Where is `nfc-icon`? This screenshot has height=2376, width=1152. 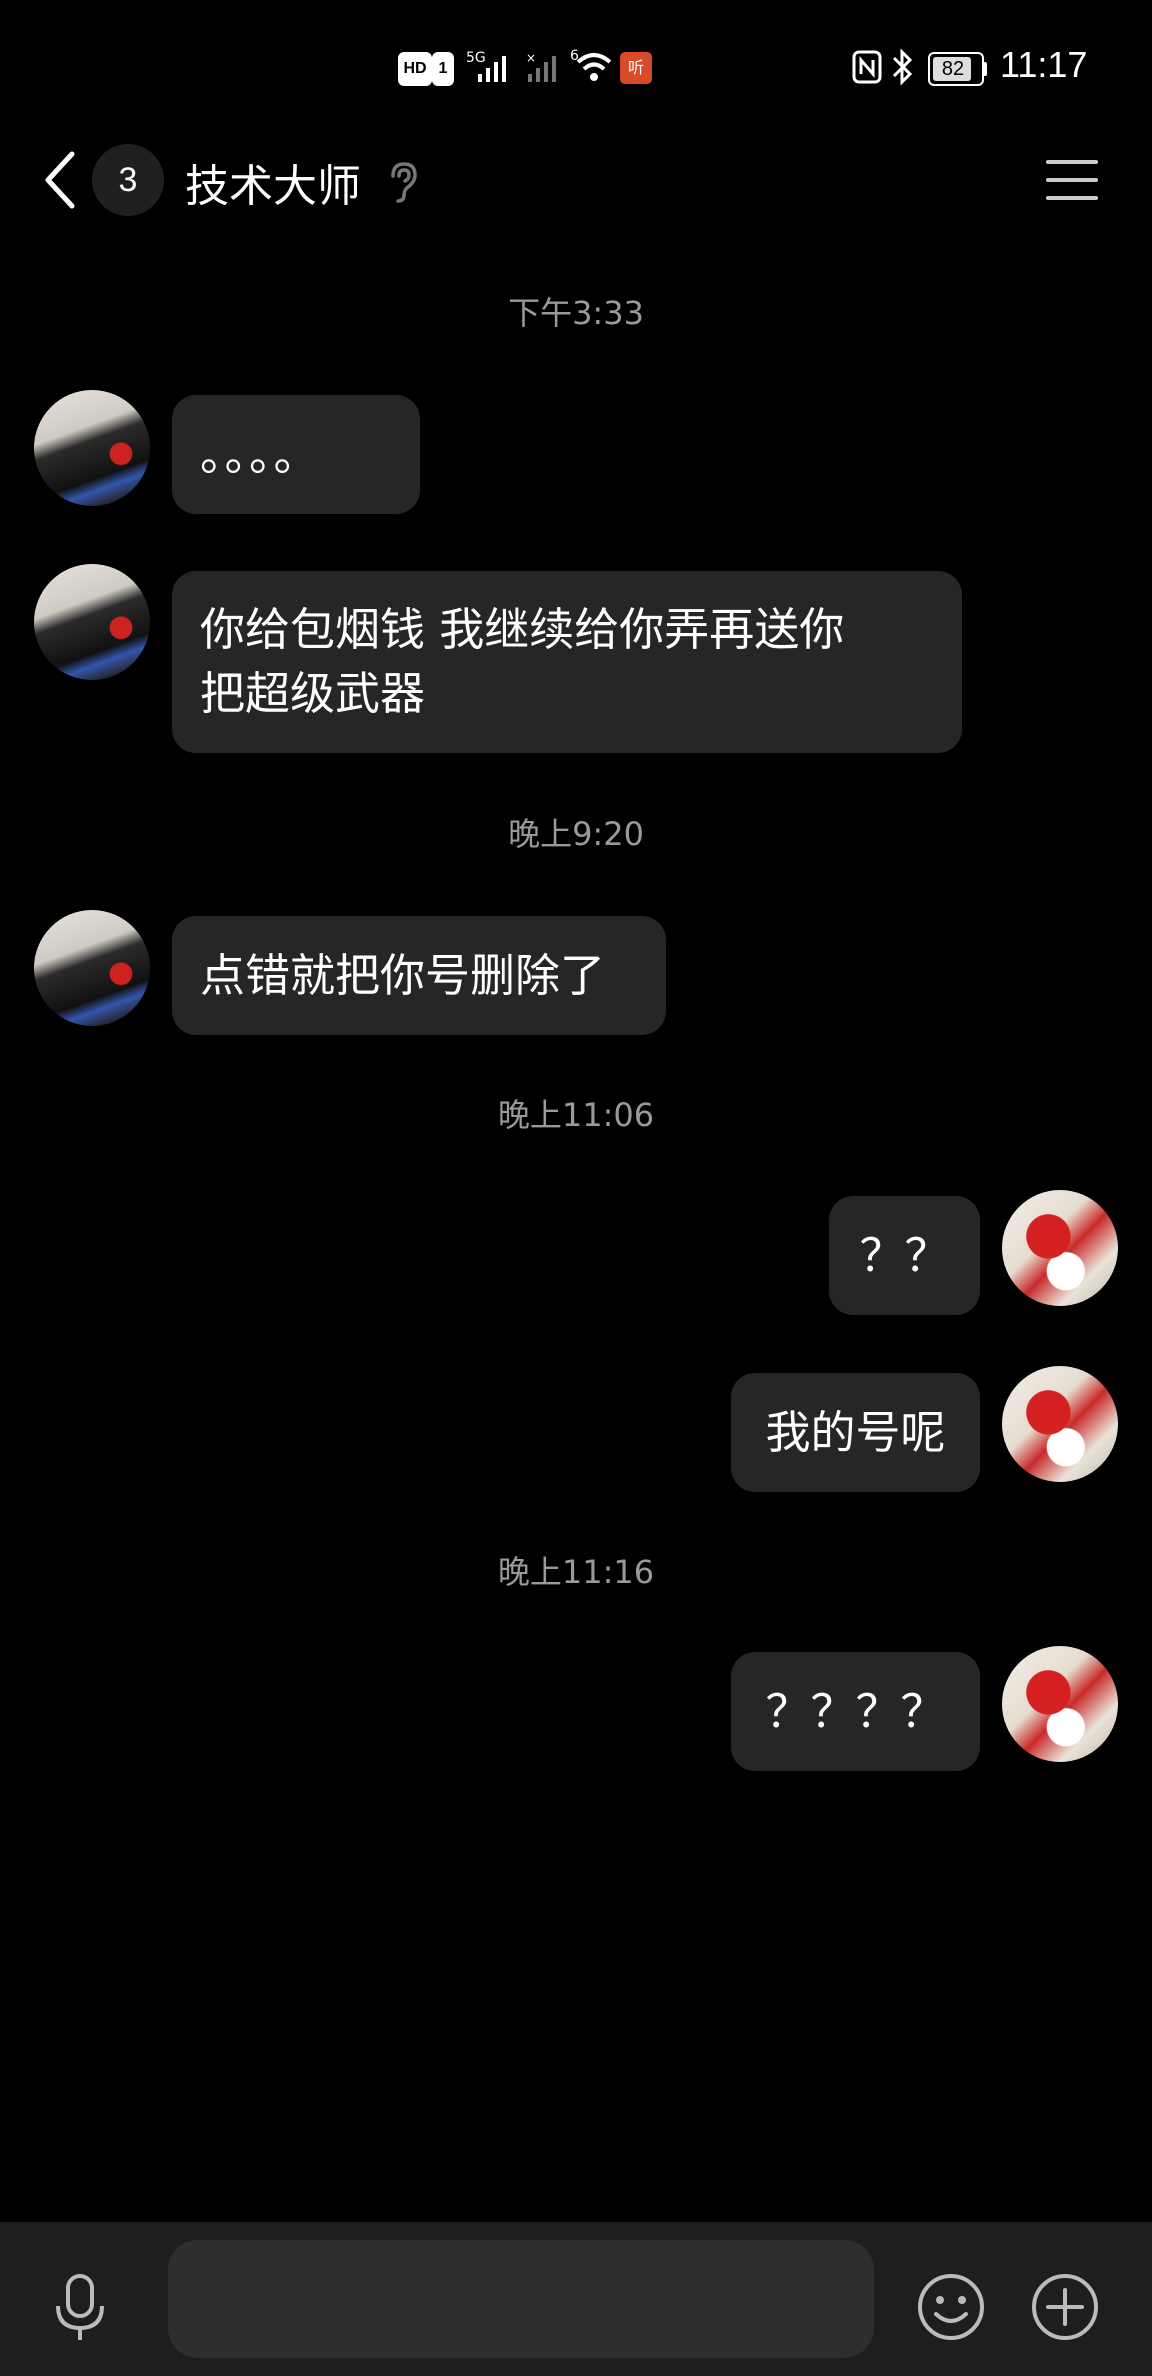
nfc-icon is located at coordinates (867, 67).